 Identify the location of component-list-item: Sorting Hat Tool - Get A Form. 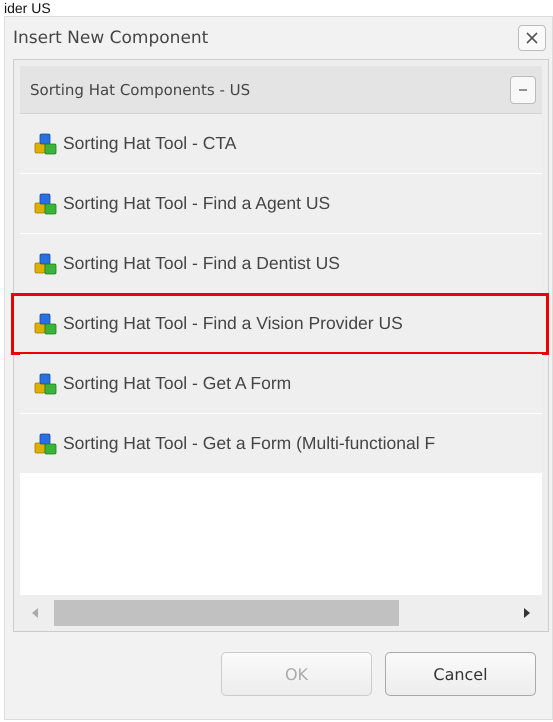
(281, 384).